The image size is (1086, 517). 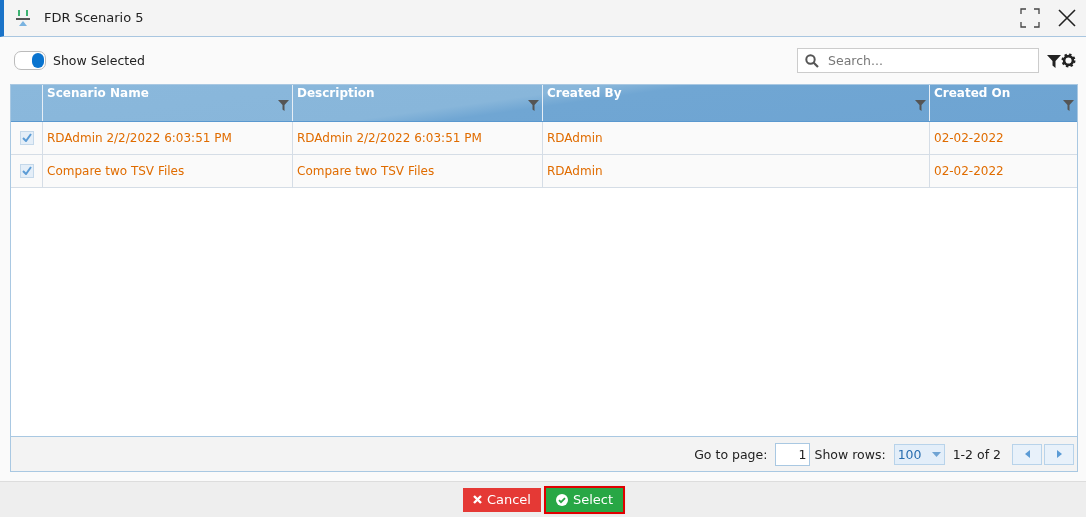 What do you see at coordinates (736, 92) in the screenshot?
I see `column-header: Created By` at bounding box center [736, 92].